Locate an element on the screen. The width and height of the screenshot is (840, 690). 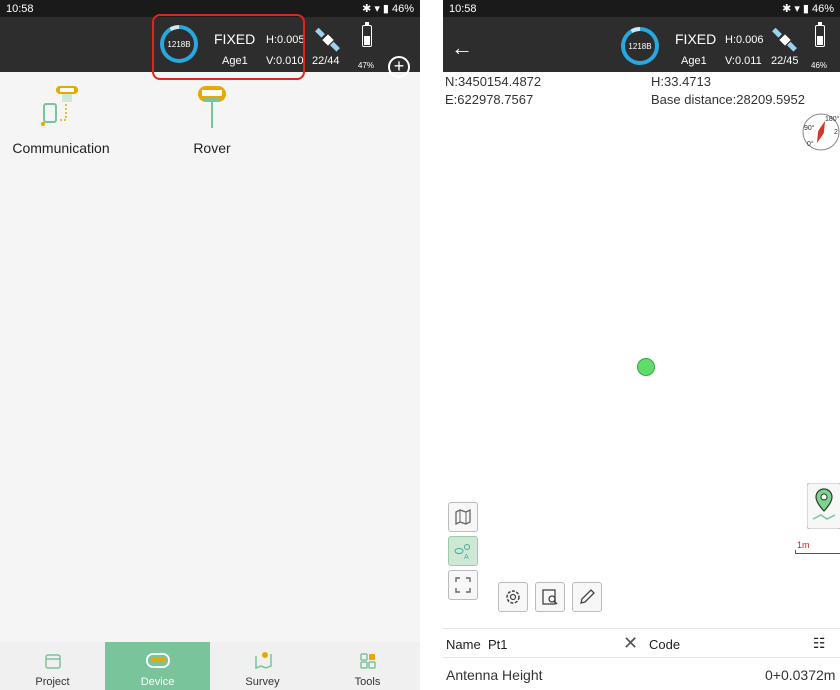
receiver-battery-percent: 47% is located at coordinates (366, 65).